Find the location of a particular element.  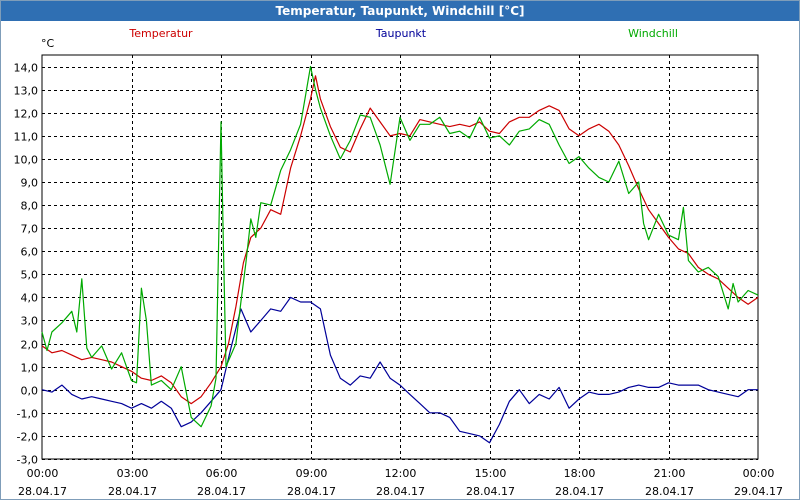

x-tick-time-label: 09:00 is located at coordinates (312, 473).